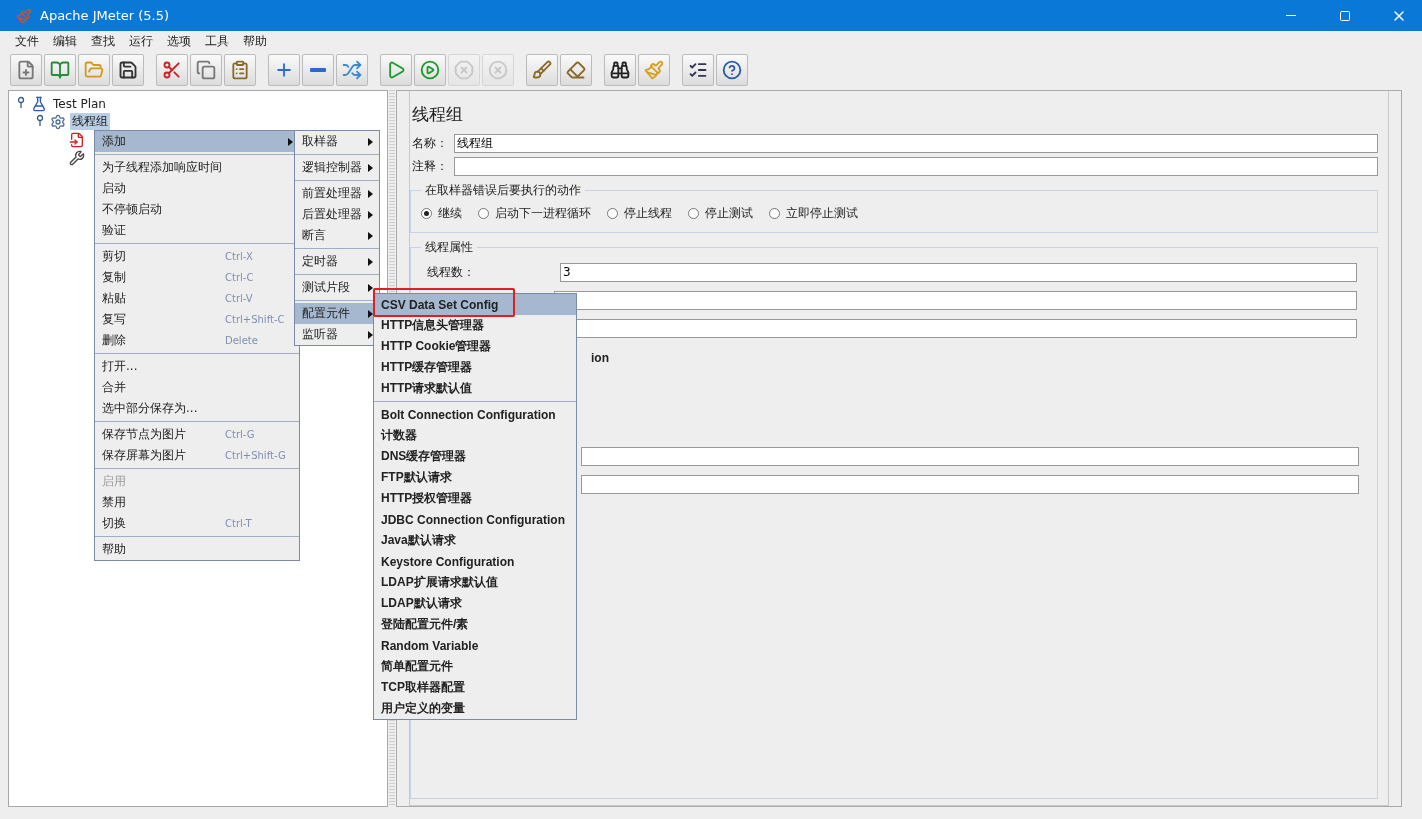 The height and width of the screenshot is (819, 1422). What do you see at coordinates (475, 456) in the screenshot?
I see `menu-item: DNS缓存管理器` at bounding box center [475, 456].